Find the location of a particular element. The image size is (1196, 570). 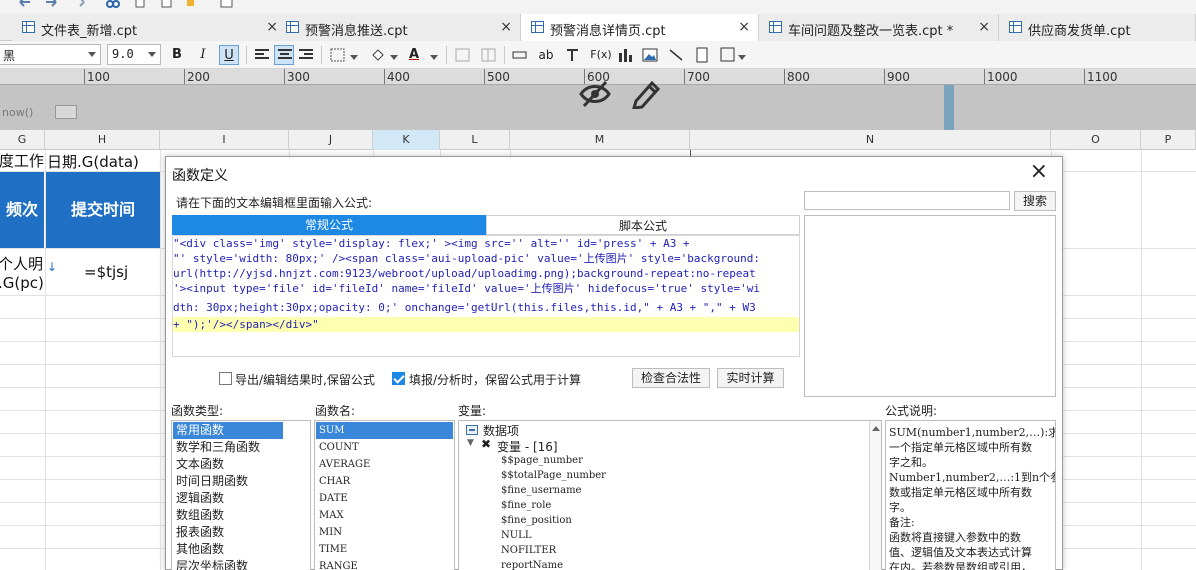

list-item: COUNT is located at coordinates (337, 447).